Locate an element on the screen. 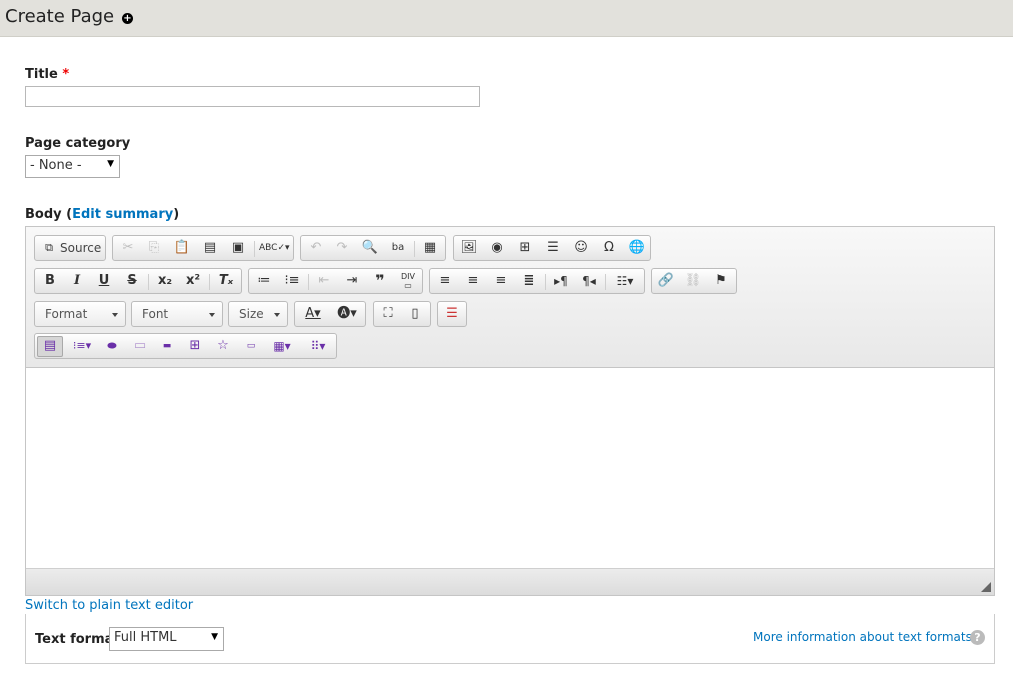 The height and width of the screenshot is (673, 1013). italic-icon: I is located at coordinates (77, 281).